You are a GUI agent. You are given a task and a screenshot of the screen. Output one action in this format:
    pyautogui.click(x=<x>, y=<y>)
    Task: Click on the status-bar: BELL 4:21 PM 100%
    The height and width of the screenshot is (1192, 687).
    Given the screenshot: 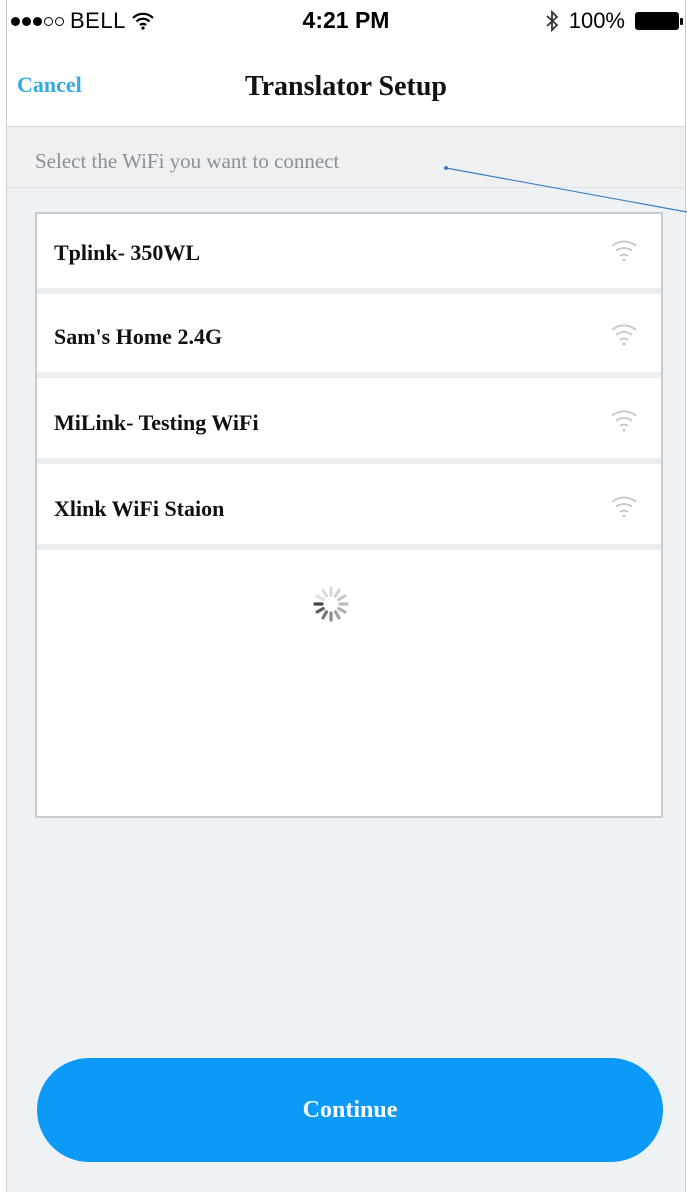 What is the action you would take?
    pyautogui.click(x=346, y=20)
    